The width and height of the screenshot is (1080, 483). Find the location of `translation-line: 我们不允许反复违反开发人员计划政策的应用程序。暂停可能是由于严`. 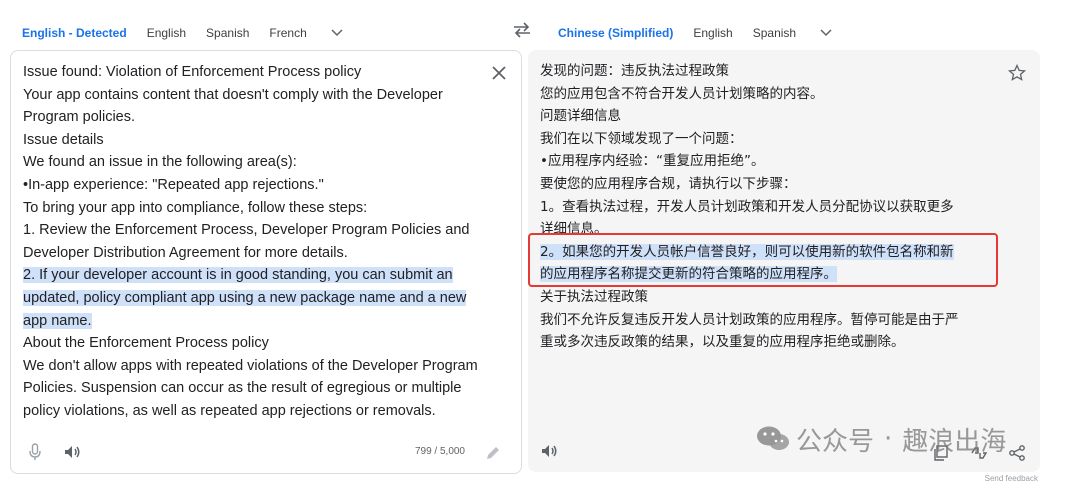

translation-line: 我们不允许反复违反开发人员计划政策的应用程序。暂停可能是由于严 is located at coordinates (749, 319).